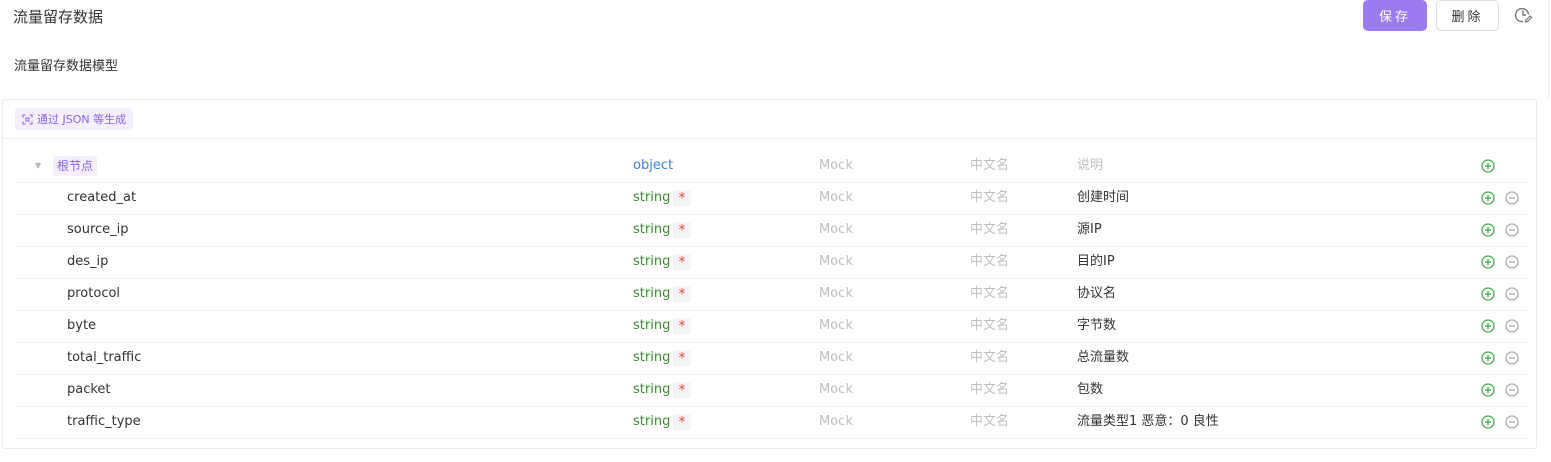  What do you see at coordinates (1488, 166) in the screenshot?
I see `add-child-icon` at bounding box center [1488, 166].